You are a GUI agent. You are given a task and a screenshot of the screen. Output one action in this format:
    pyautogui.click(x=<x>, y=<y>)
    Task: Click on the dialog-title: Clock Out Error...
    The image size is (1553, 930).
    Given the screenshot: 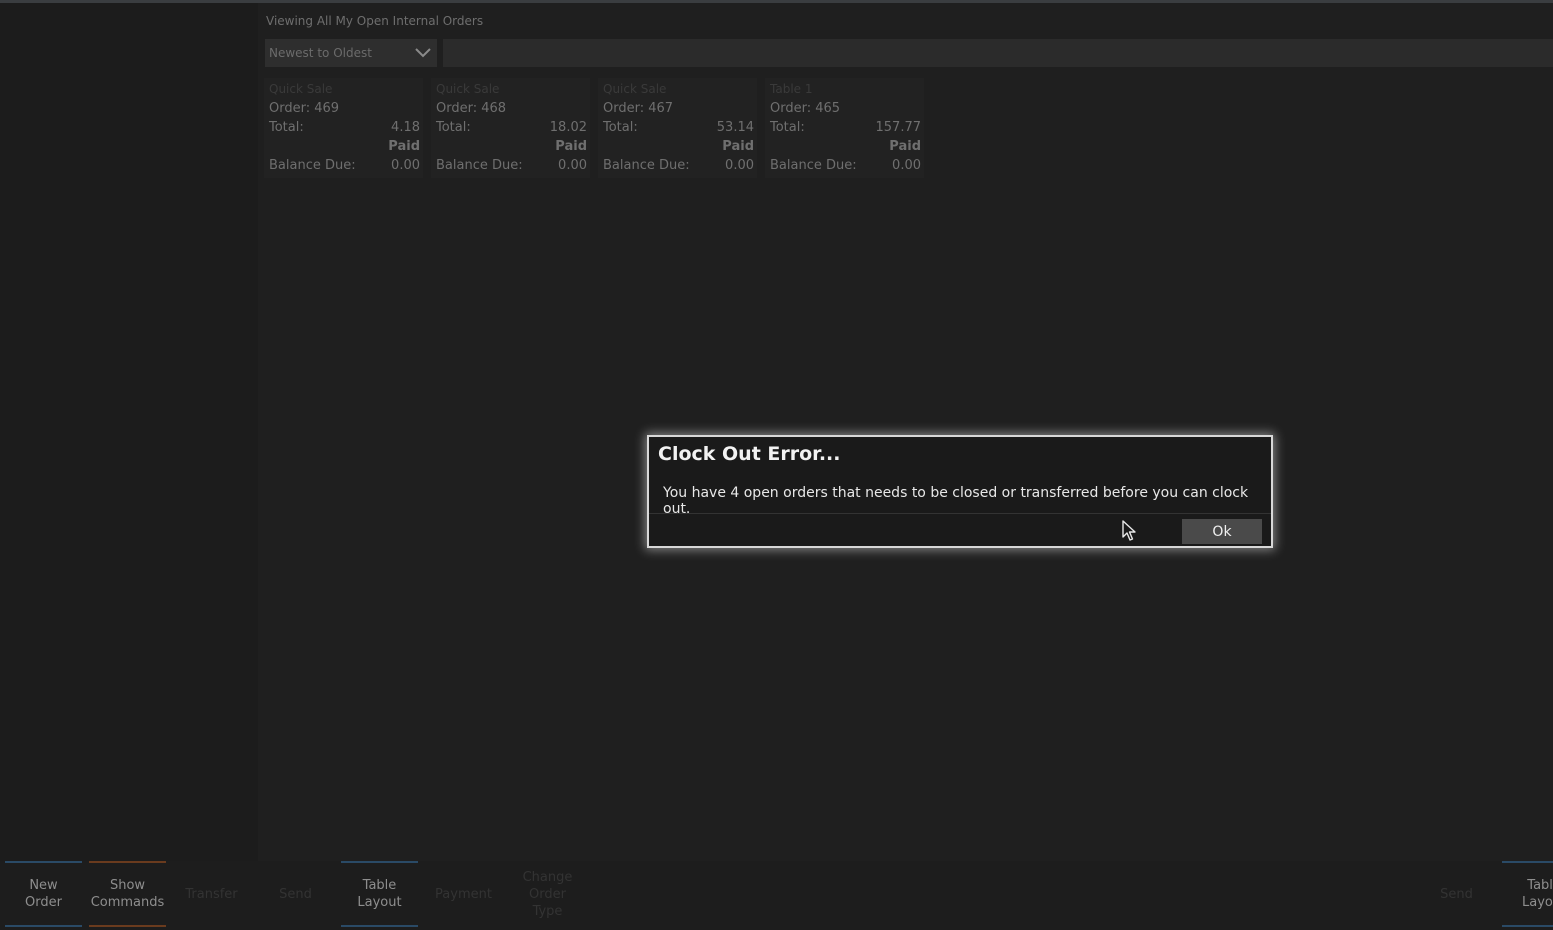 What is the action you would take?
    pyautogui.click(x=749, y=454)
    